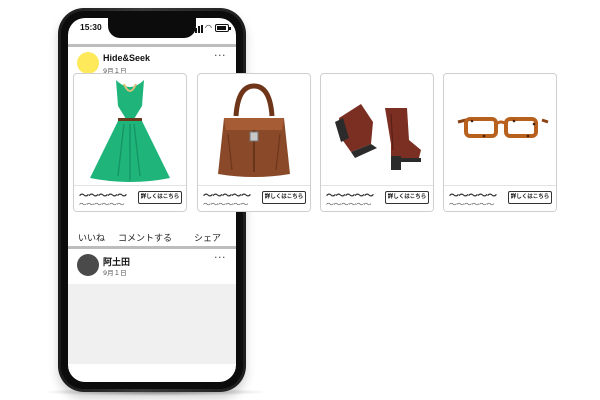 The height and width of the screenshot is (400, 600). What do you see at coordinates (126, 58) in the screenshot?
I see `poster-name: Hide&Seek` at bounding box center [126, 58].